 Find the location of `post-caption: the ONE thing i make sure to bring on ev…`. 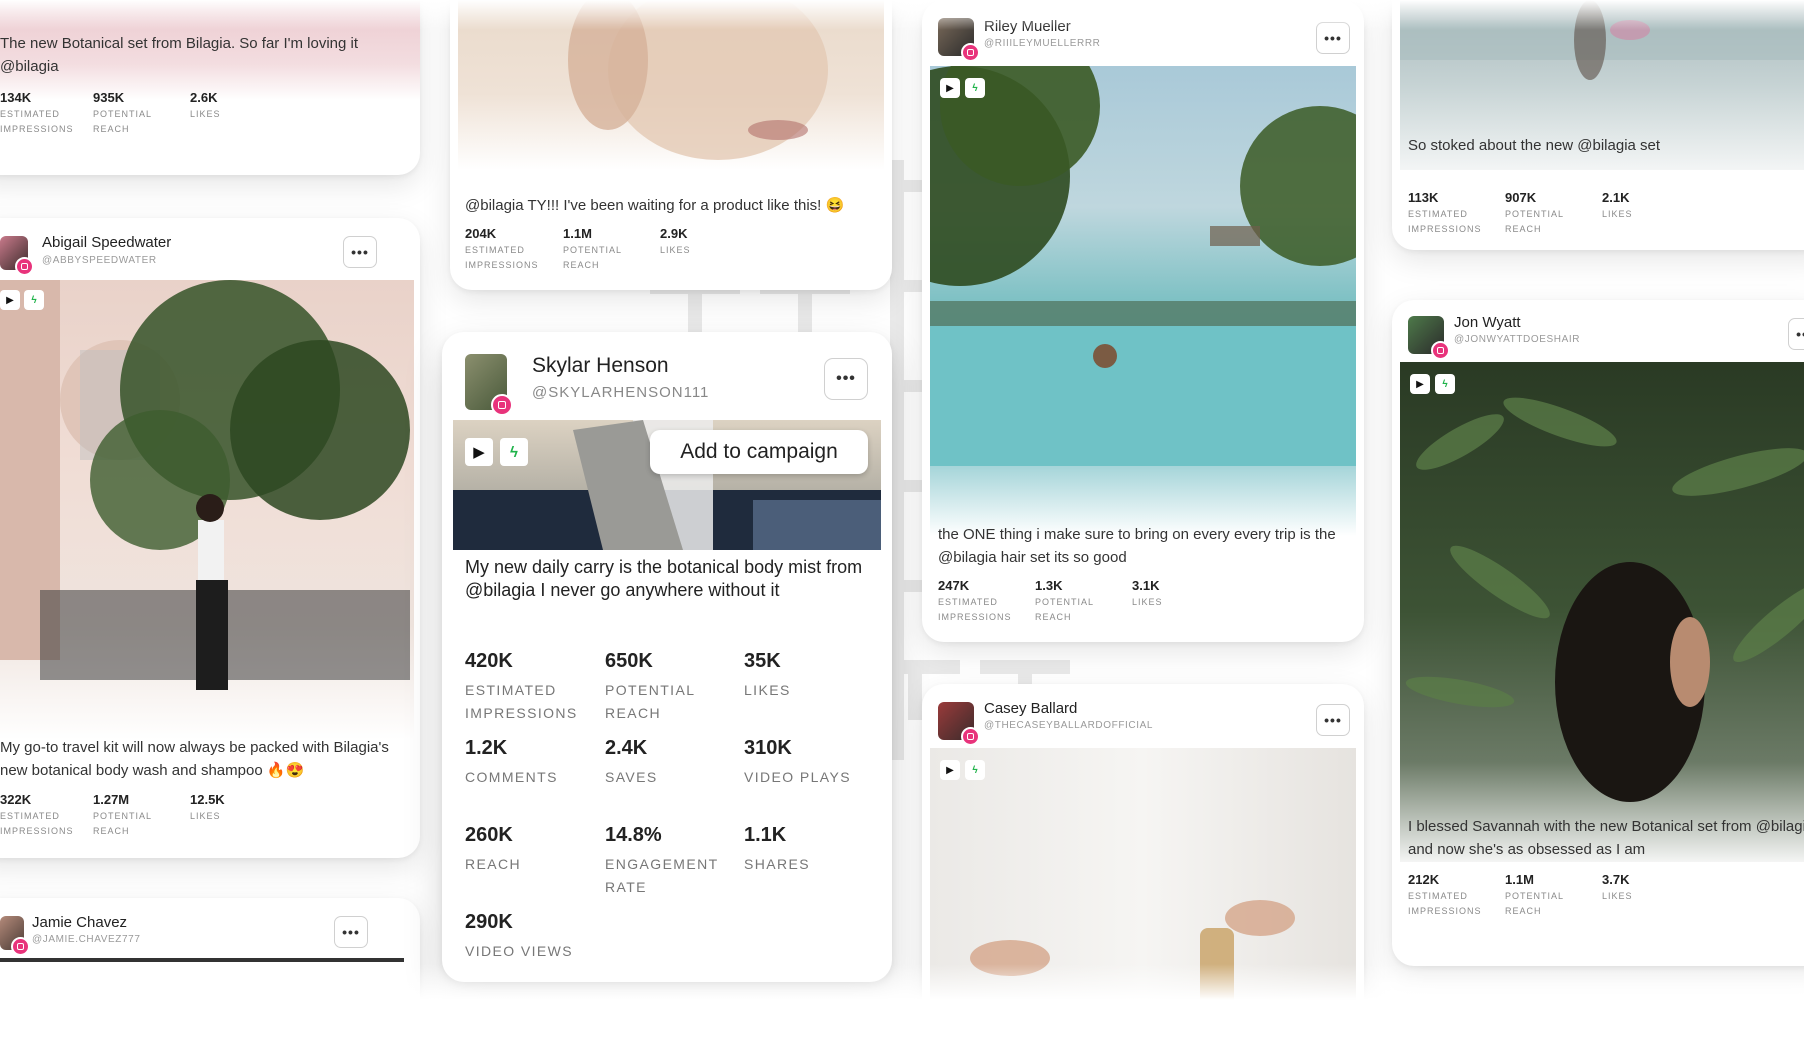

post-caption: the ONE thing i make sure to bring on ev… is located at coordinates (1137, 546).